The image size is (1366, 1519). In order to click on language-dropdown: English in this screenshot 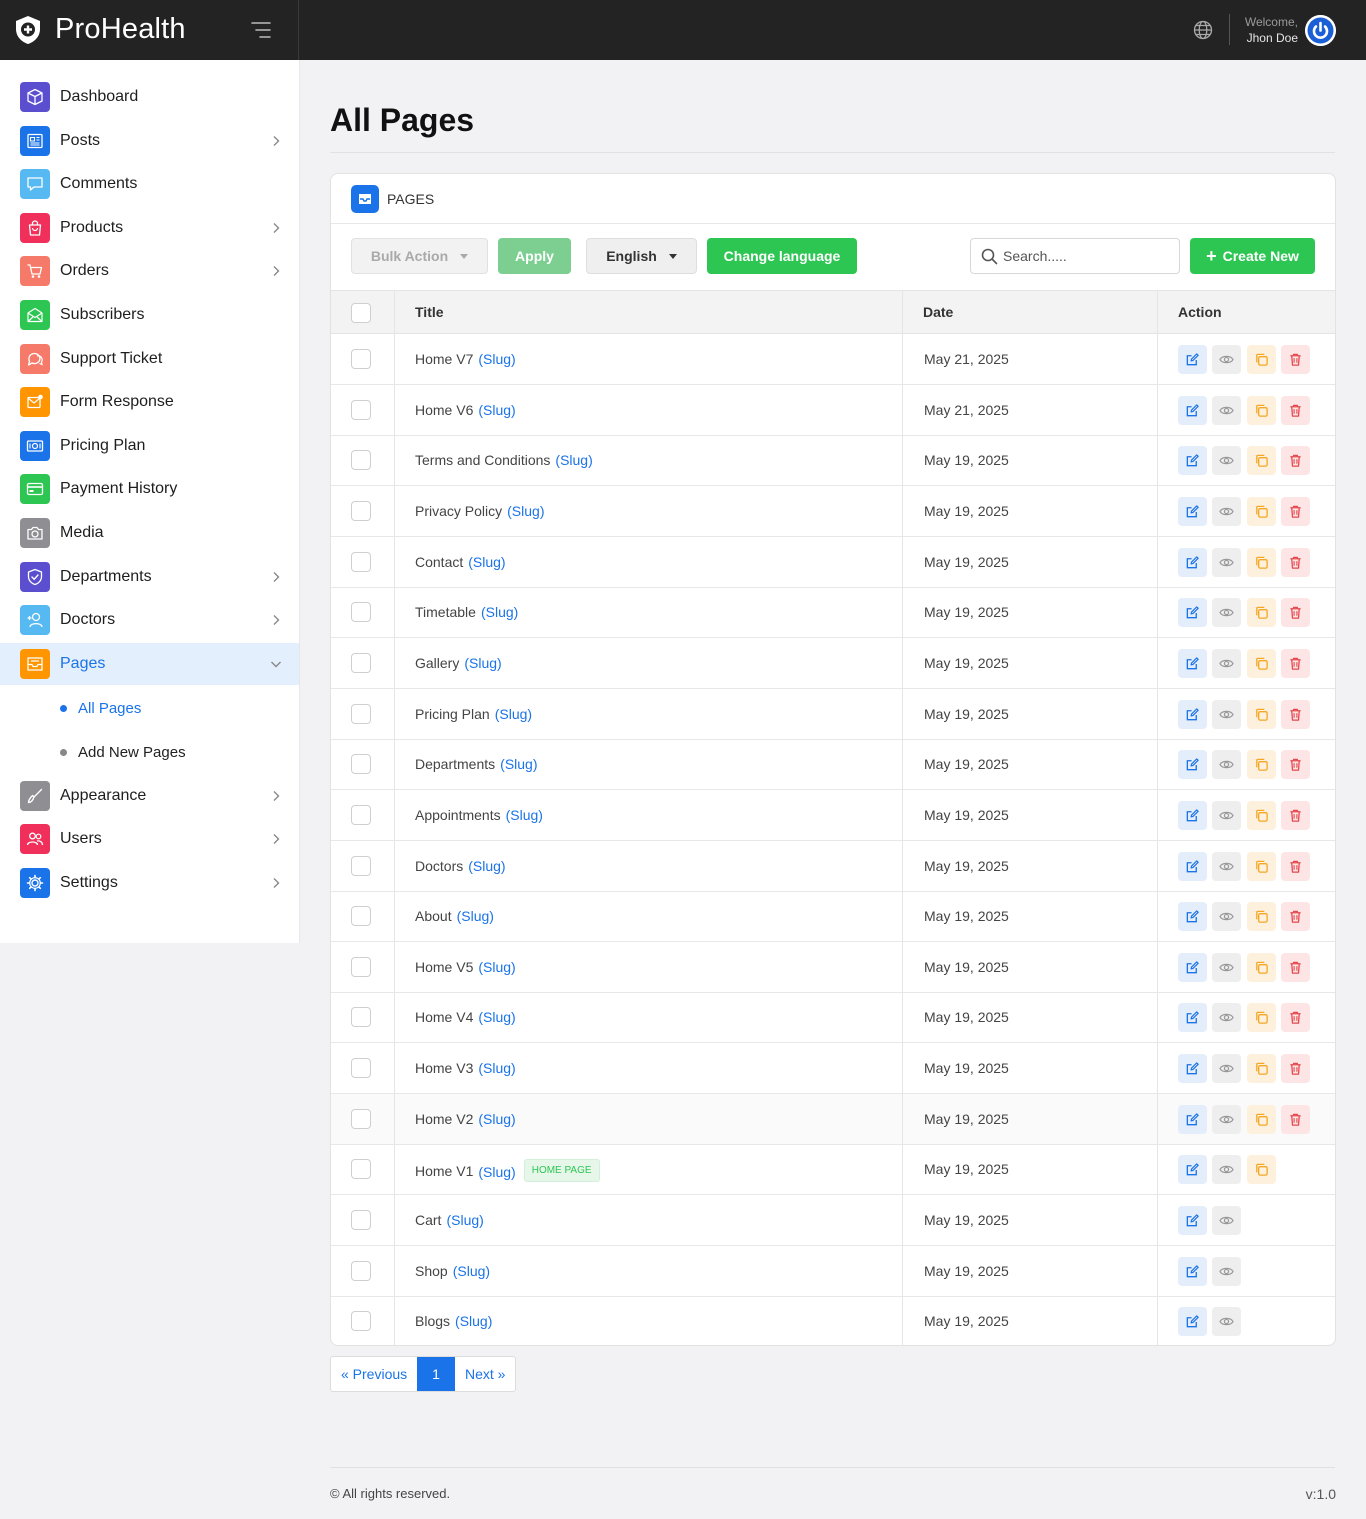, I will do `click(641, 256)`.